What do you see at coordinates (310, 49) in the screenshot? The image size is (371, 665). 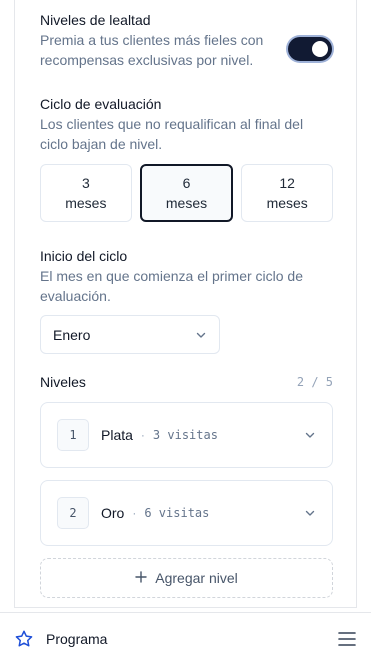 I see `loyalty-toggle` at bounding box center [310, 49].